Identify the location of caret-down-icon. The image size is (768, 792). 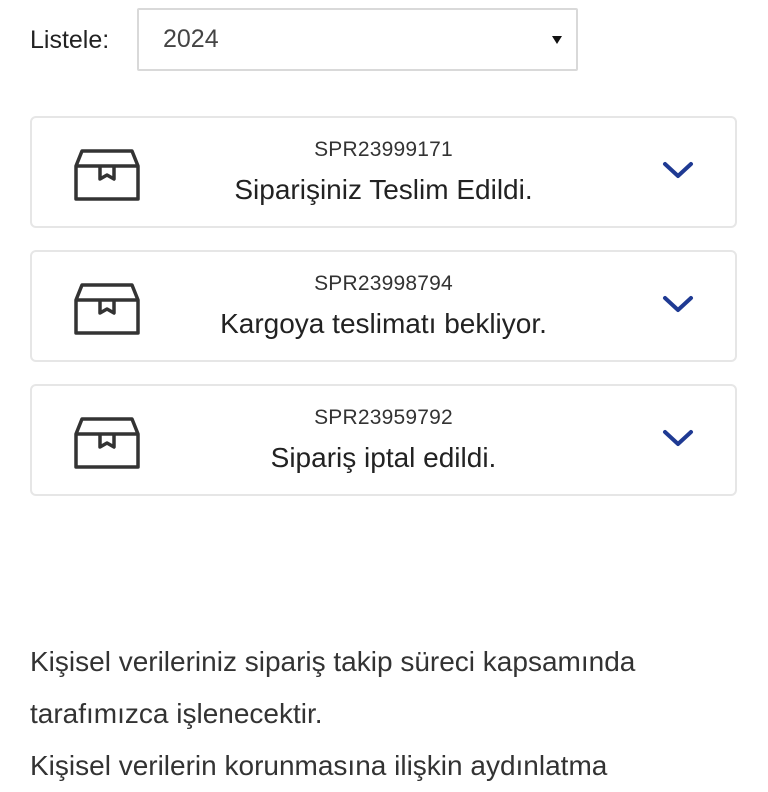
(557, 39).